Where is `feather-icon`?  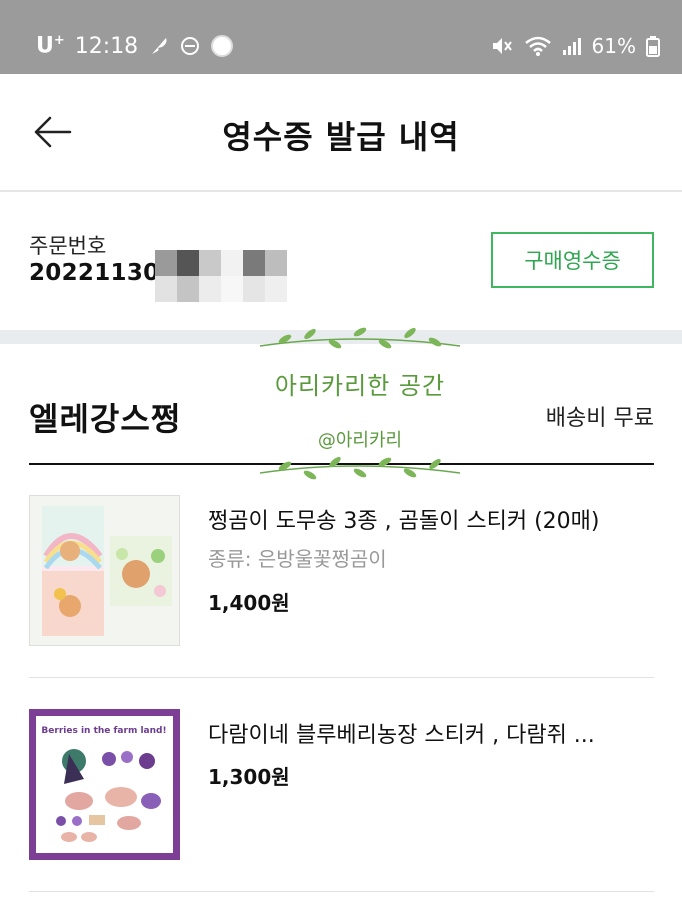
feather-icon is located at coordinates (159, 46).